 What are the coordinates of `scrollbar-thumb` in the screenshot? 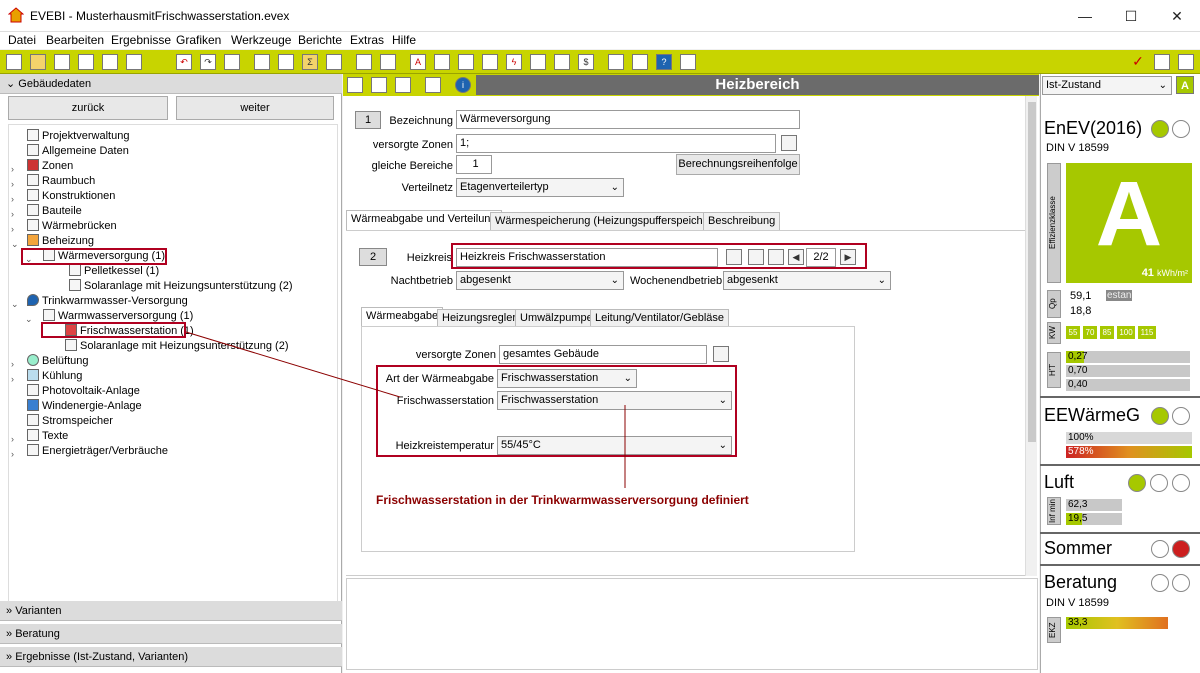 It's located at (1032, 272).